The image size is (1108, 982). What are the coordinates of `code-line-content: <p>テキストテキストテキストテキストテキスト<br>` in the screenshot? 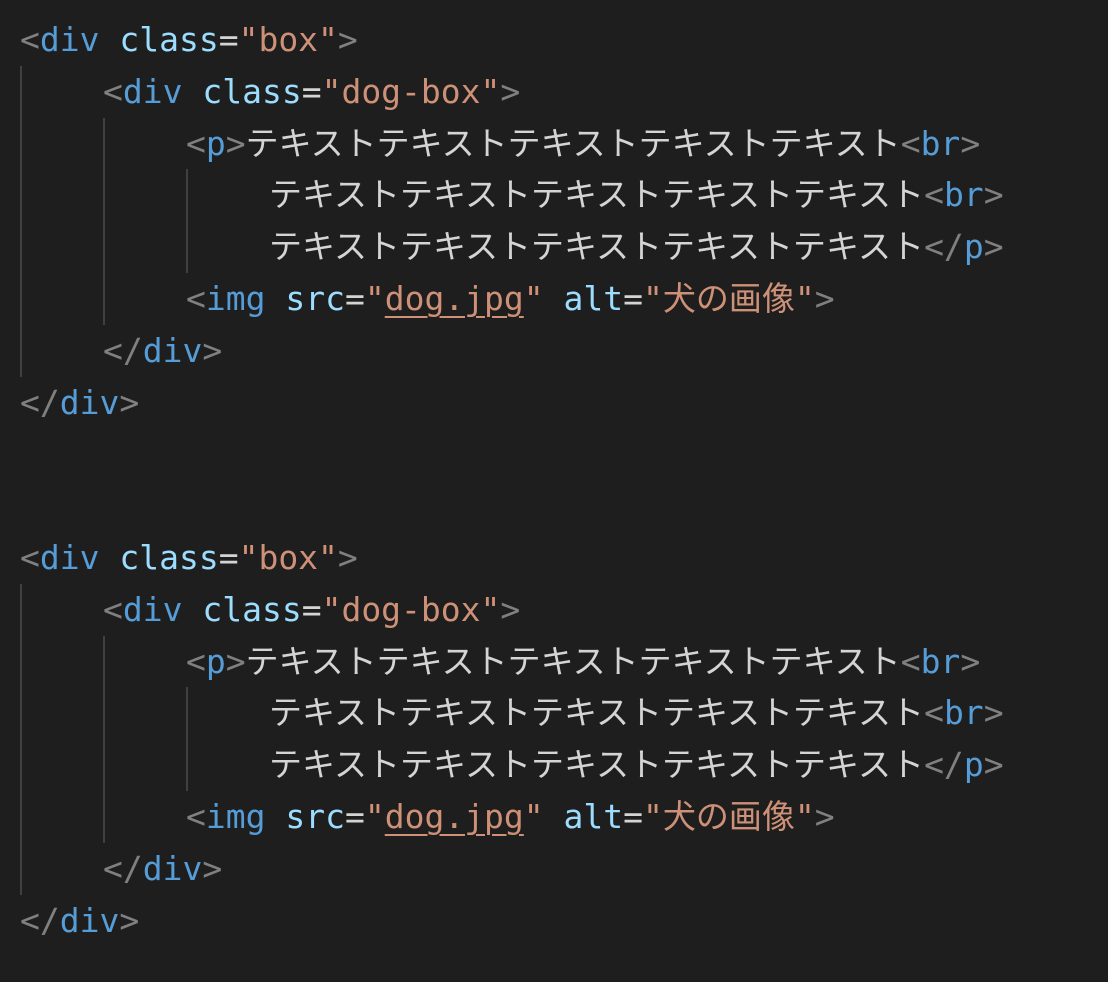 It's located at (583, 662).